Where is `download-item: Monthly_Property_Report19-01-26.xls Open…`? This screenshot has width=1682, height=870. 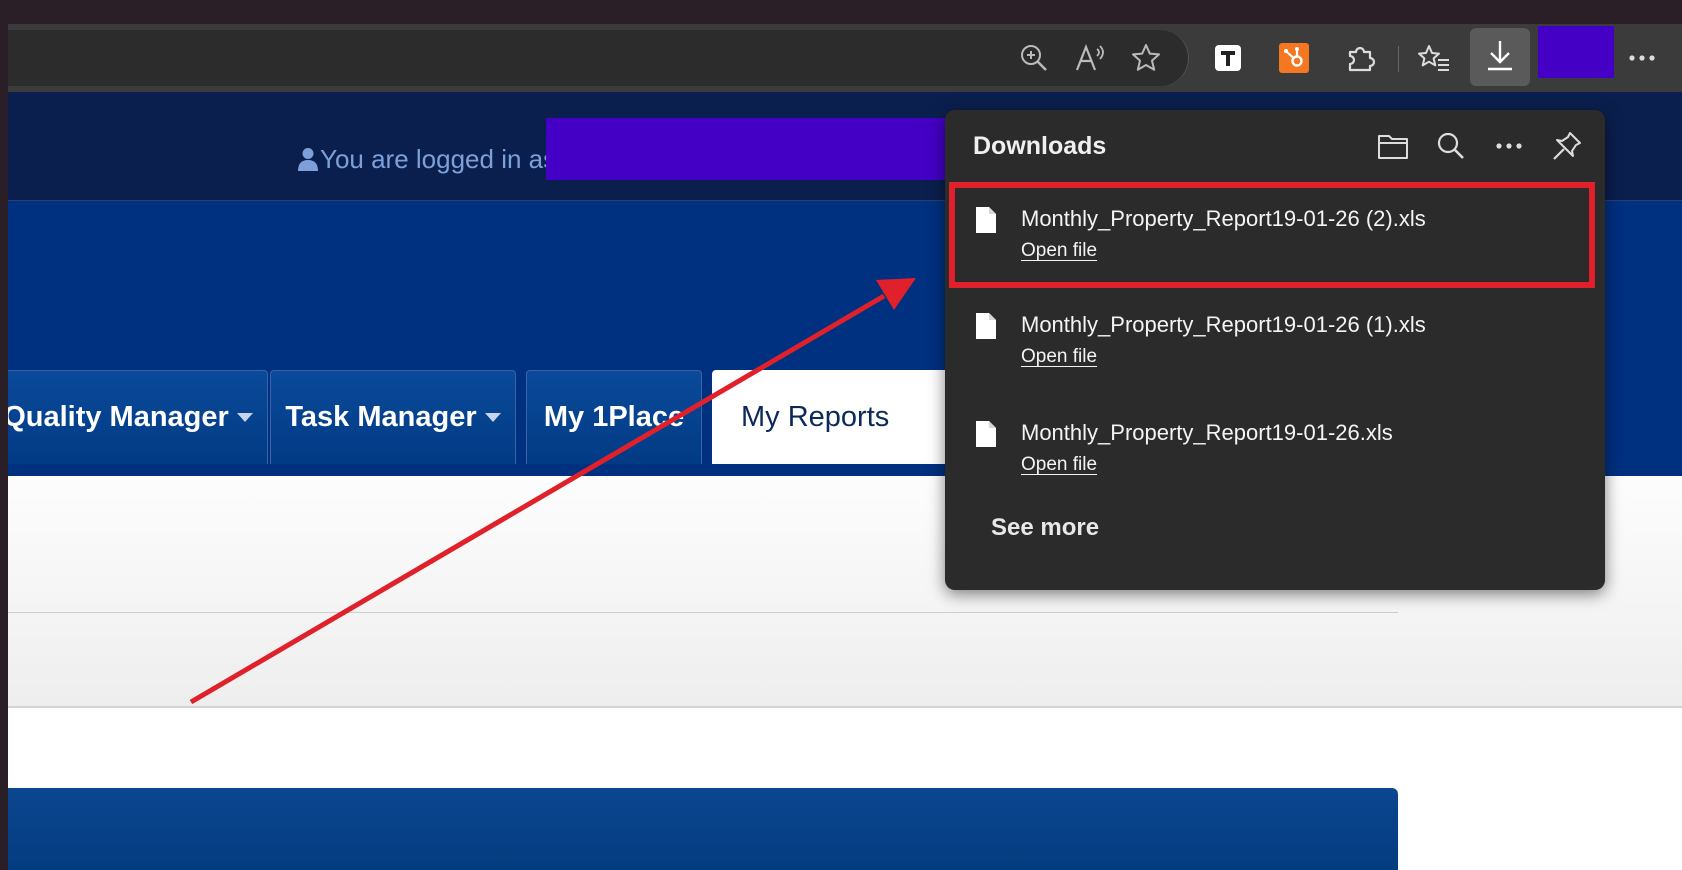 download-item: Monthly_Property_Report19-01-26.xls Open… is located at coordinates (1275, 449).